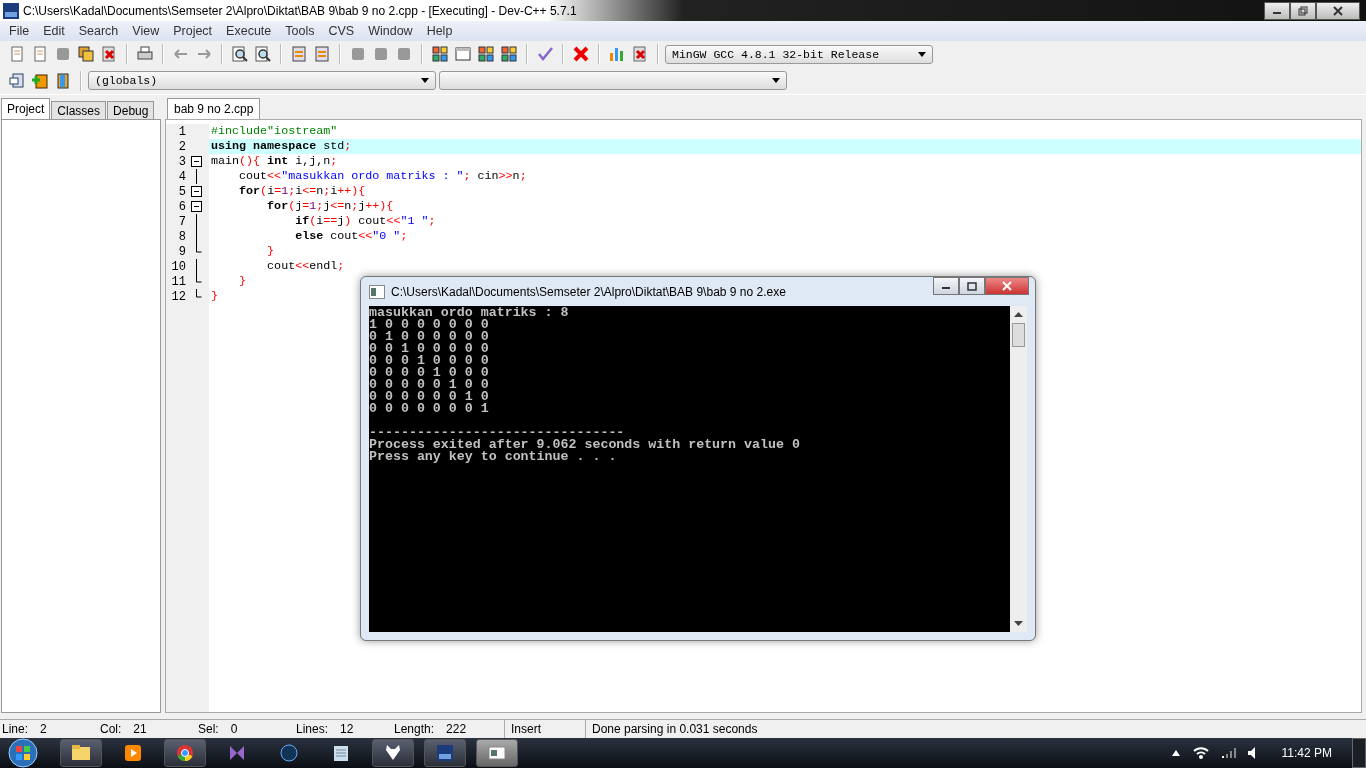 Image resolution: width=1366 pixels, height=768 pixels. I want to click on panel-tab: Project, so click(26, 108).